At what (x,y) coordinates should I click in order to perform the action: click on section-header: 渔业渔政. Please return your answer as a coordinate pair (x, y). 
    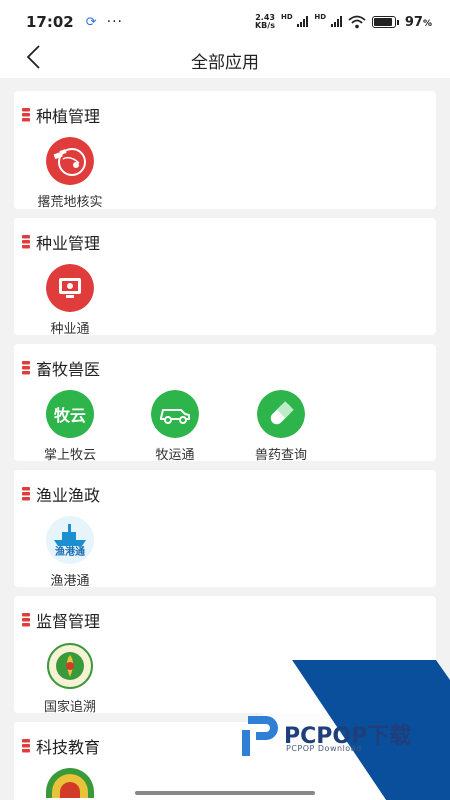
    Looking at the image, I should click on (61, 494).